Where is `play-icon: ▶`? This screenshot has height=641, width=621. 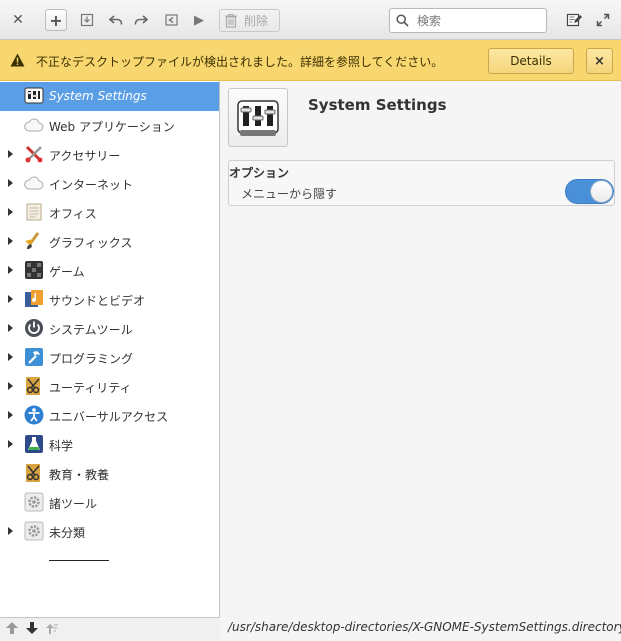
play-icon: ▶ is located at coordinates (199, 20).